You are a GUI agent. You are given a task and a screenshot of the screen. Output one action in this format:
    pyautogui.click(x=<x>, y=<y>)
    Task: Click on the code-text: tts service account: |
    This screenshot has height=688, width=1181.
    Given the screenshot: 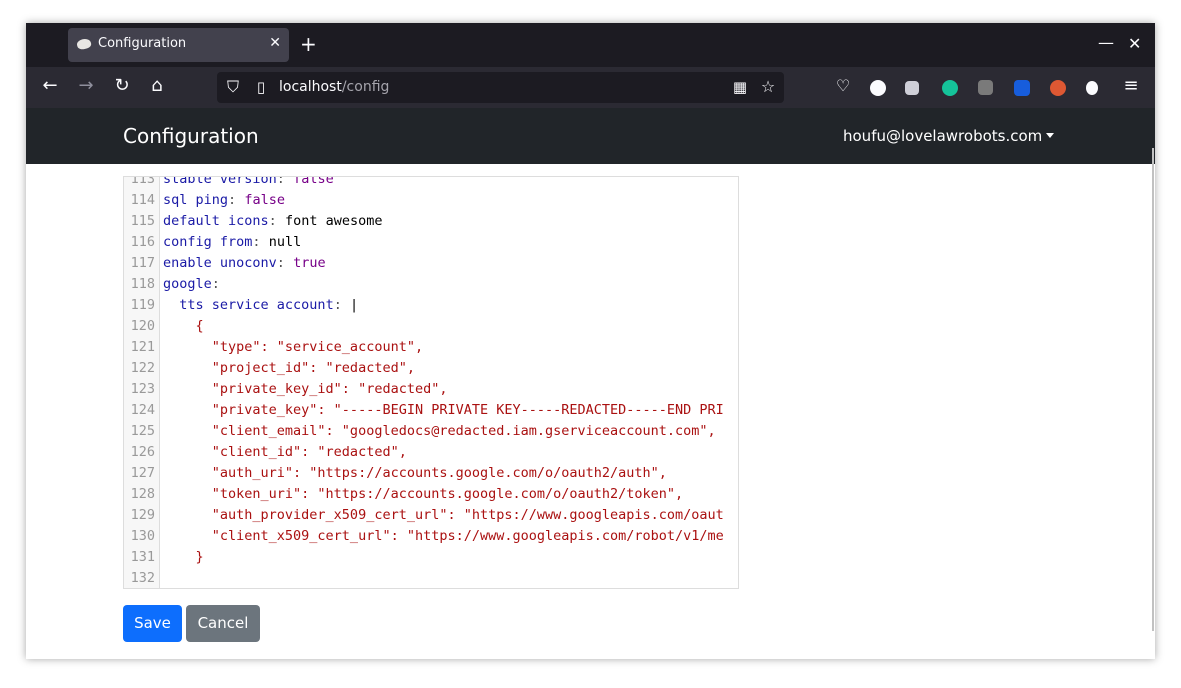 What is the action you would take?
    pyautogui.click(x=269, y=305)
    